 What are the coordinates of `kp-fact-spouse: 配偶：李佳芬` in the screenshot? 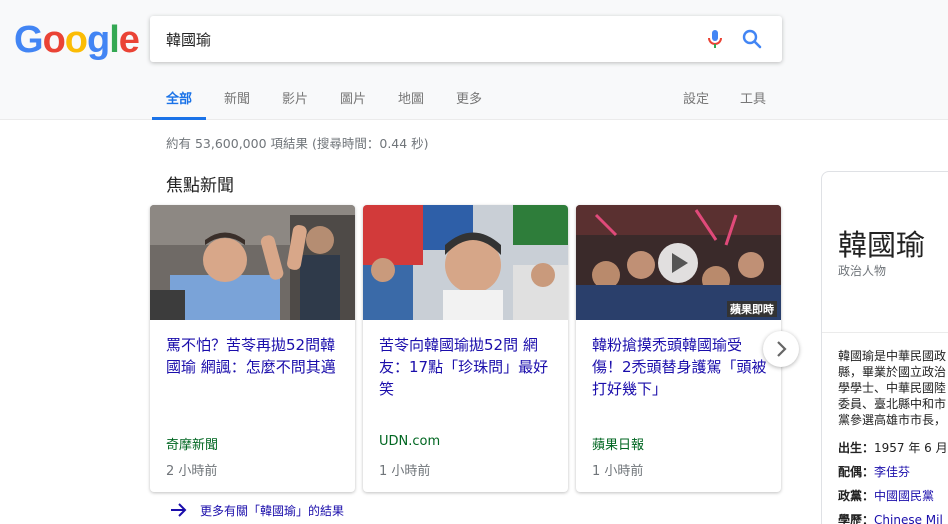 It's located at (874, 471).